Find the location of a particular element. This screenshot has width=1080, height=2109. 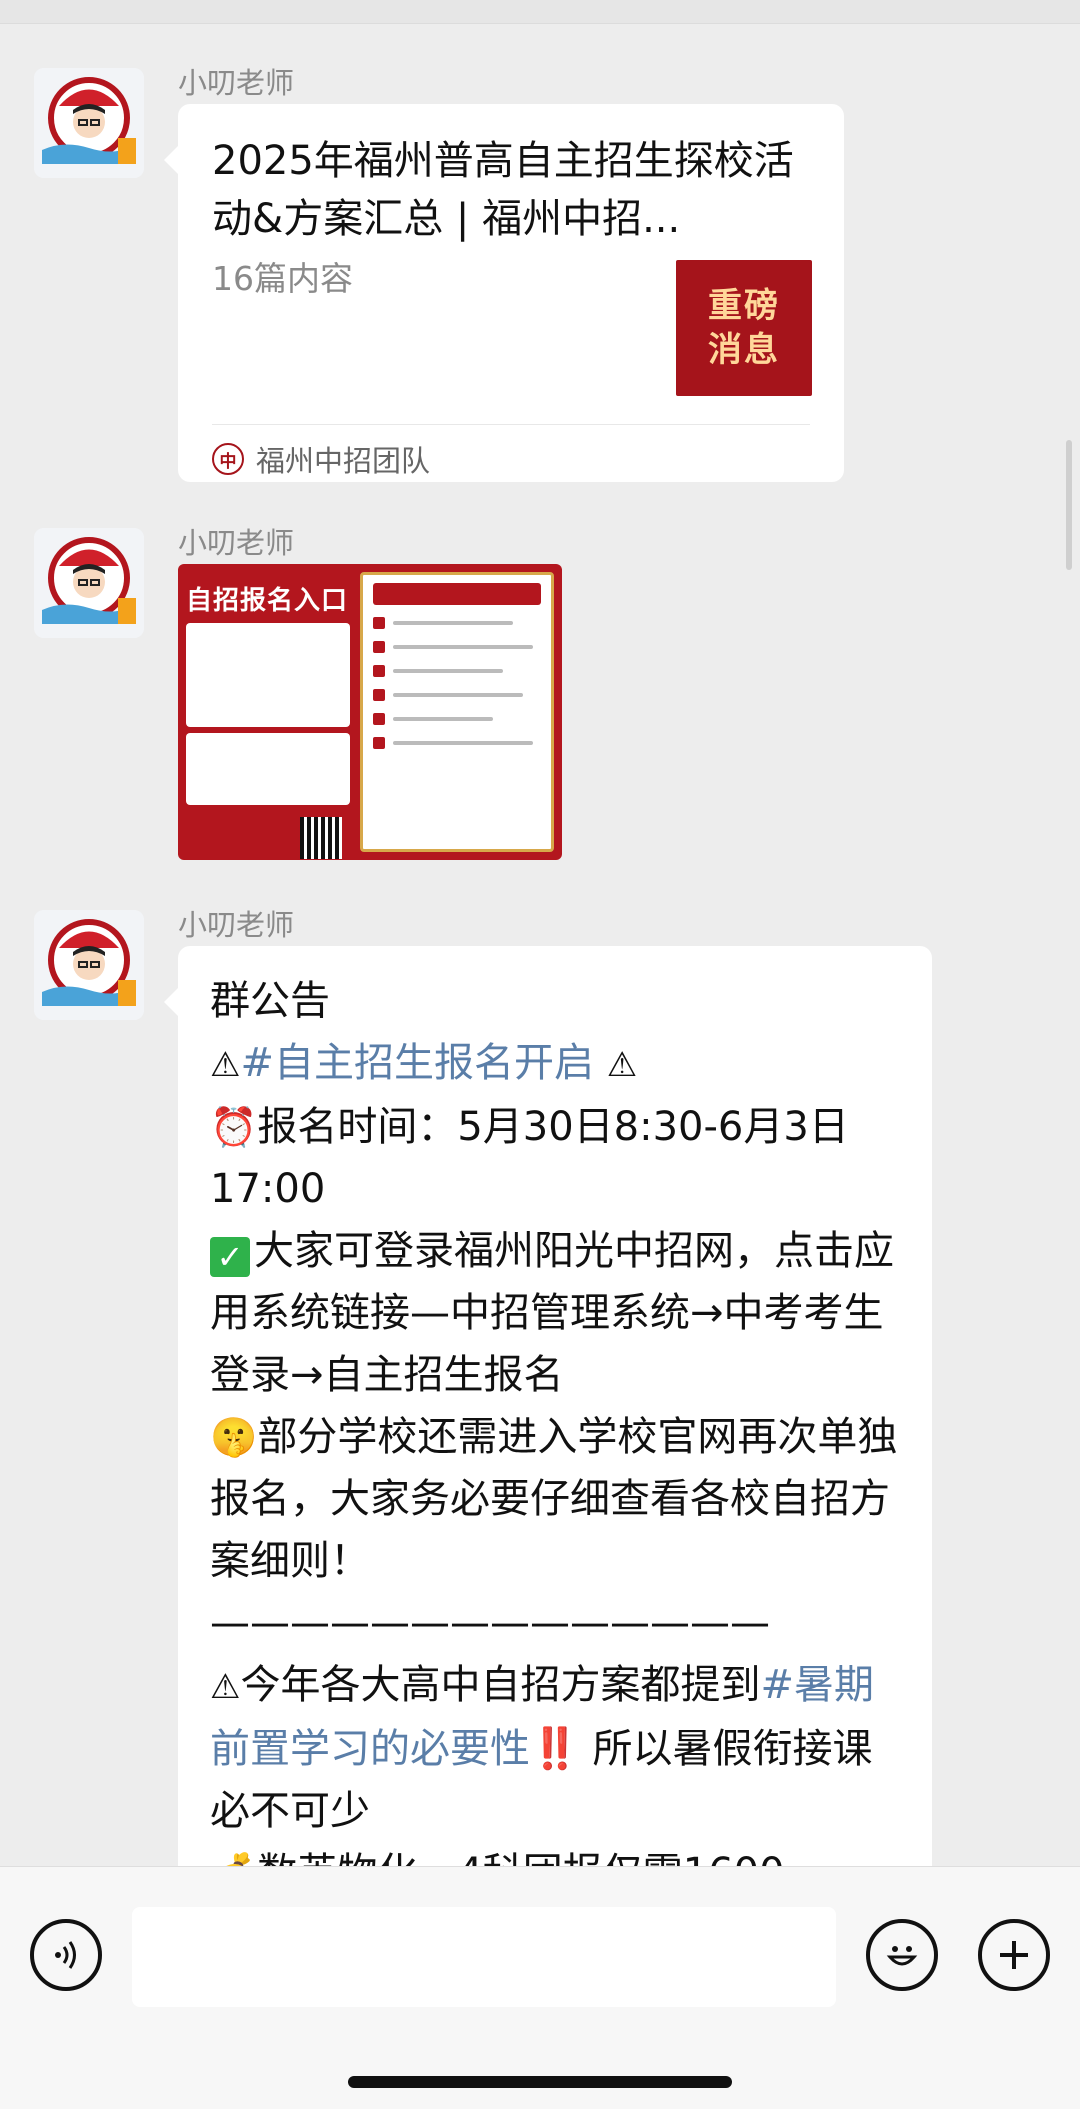

announcement-line: 🤫部分学校还需进入学校官网再次单独报名，大家务必要仔细查看各校自招方案细则！ is located at coordinates (555, 1499).